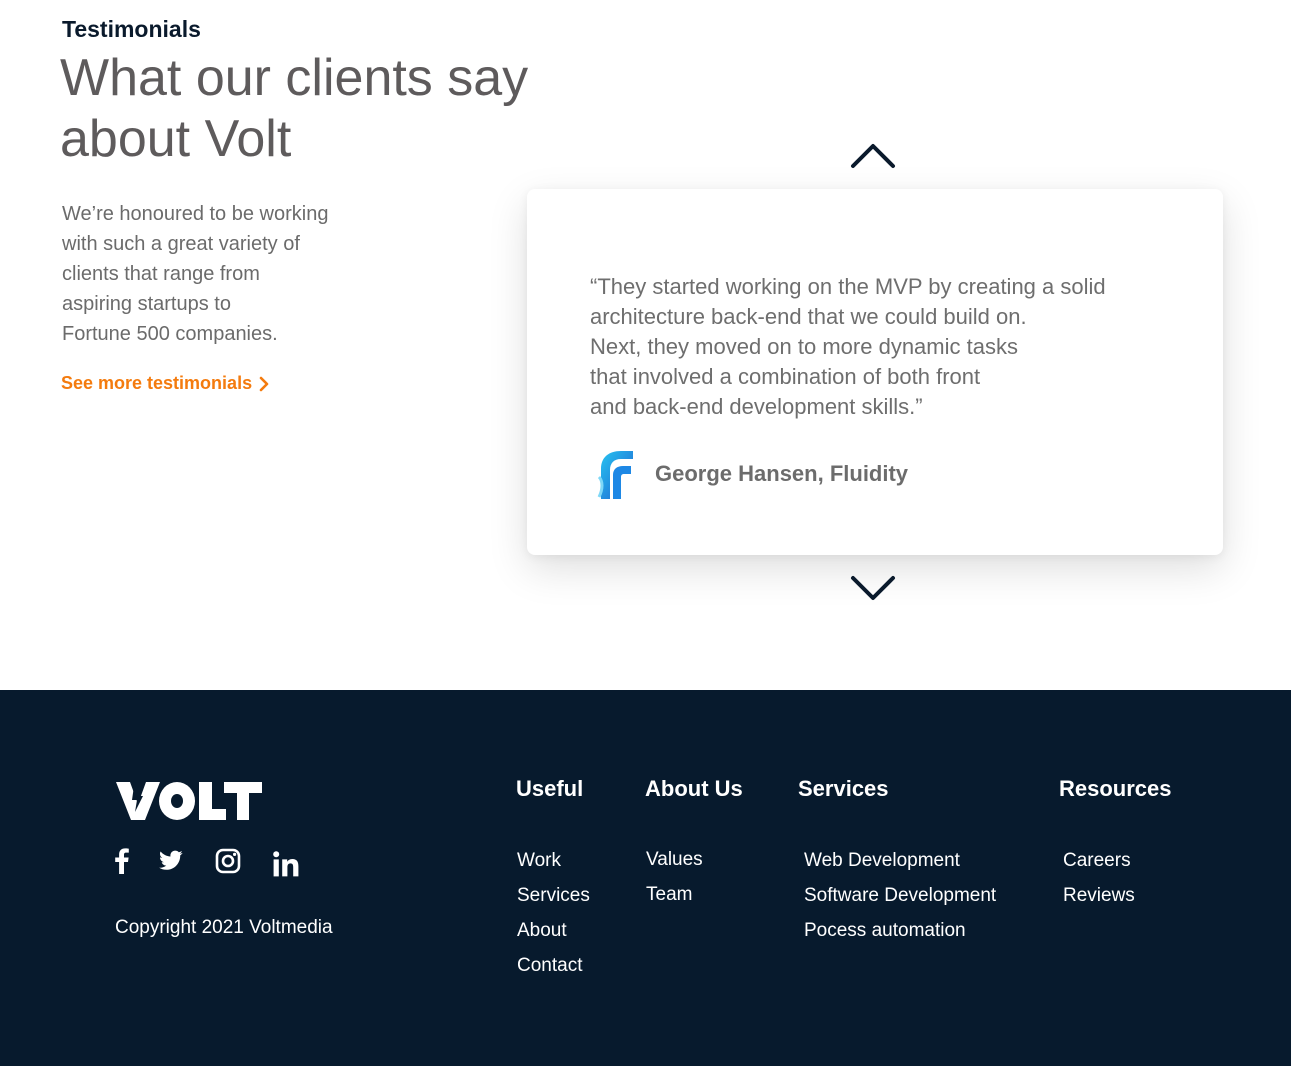 This screenshot has width=1291, height=1066. I want to click on footer-column-about-us: Values Team, so click(674, 877).